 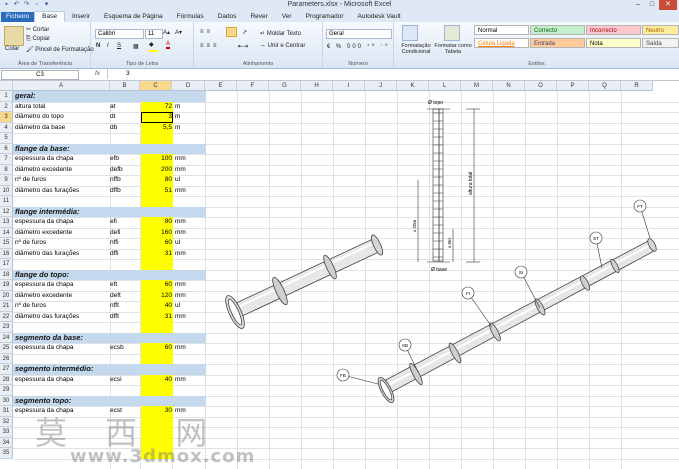 What do you see at coordinates (112, 107) in the screenshot?
I see `param-symbol: at` at bounding box center [112, 107].